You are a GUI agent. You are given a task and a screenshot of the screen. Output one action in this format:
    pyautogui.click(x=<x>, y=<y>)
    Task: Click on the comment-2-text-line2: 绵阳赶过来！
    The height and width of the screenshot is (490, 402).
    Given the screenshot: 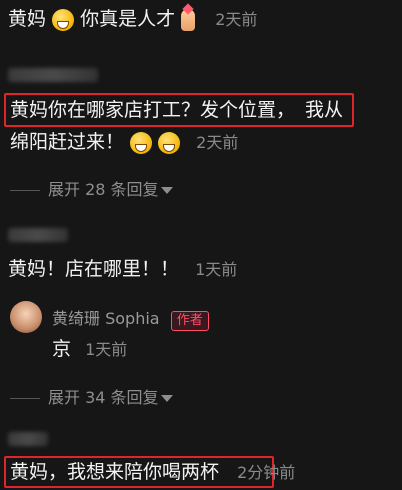 What is the action you would take?
    pyautogui.click(x=67, y=142)
    